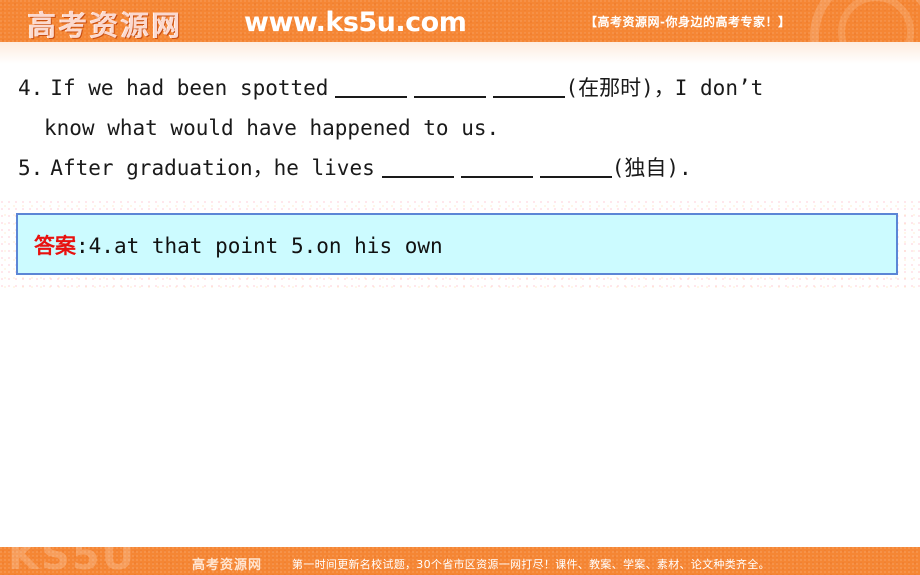 The height and width of the screenshot is (575, 920). What do you see at coordinates (651, 168) in the screenshot?
I see `exercise-5-hint: (独自).` at bounding box center [651, 168].